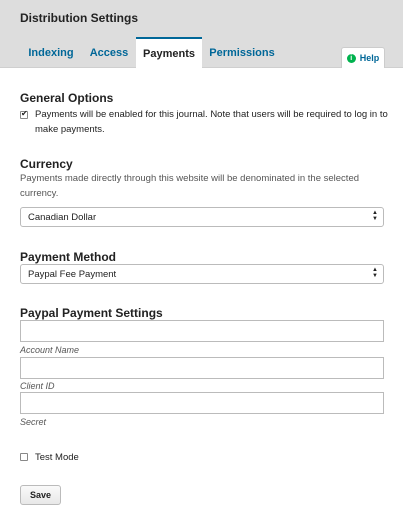  I want to click on client-id-input, so click(202, 368).